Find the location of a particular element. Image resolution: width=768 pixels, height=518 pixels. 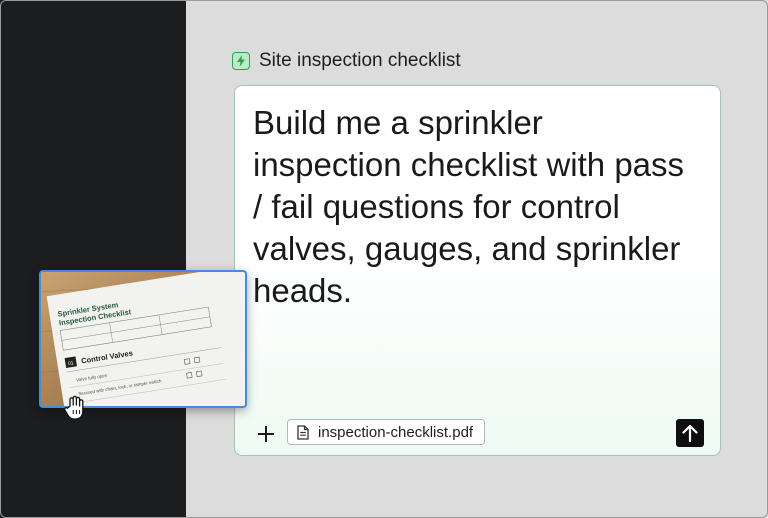

send-button is located at coordinates (690, 433).